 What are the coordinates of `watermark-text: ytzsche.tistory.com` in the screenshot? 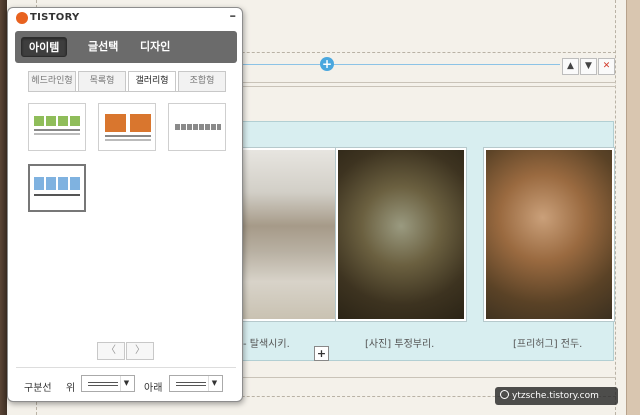 It's located at (555, 396).